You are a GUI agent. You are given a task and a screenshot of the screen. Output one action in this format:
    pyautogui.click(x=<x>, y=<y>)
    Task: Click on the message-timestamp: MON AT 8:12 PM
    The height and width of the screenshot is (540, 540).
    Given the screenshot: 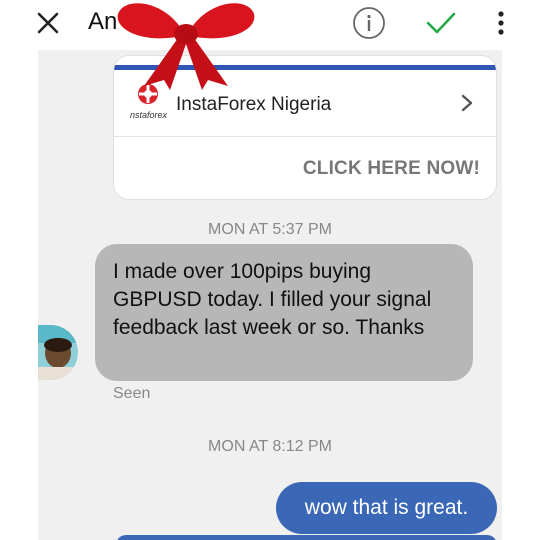 What is the action you would take?
    pyautogui.click(x=270, y=446)
    